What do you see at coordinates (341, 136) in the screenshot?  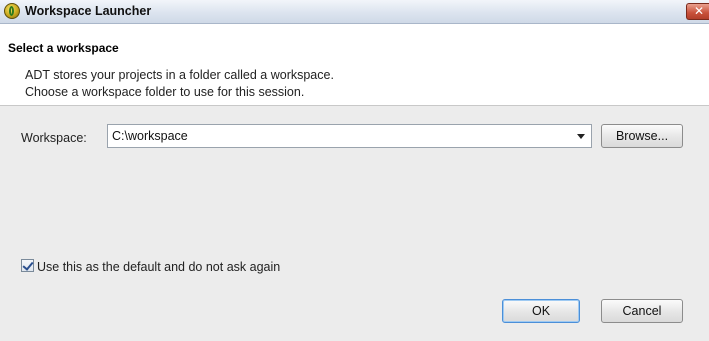 I see `workspace-input` at bounding box center [341, 136].